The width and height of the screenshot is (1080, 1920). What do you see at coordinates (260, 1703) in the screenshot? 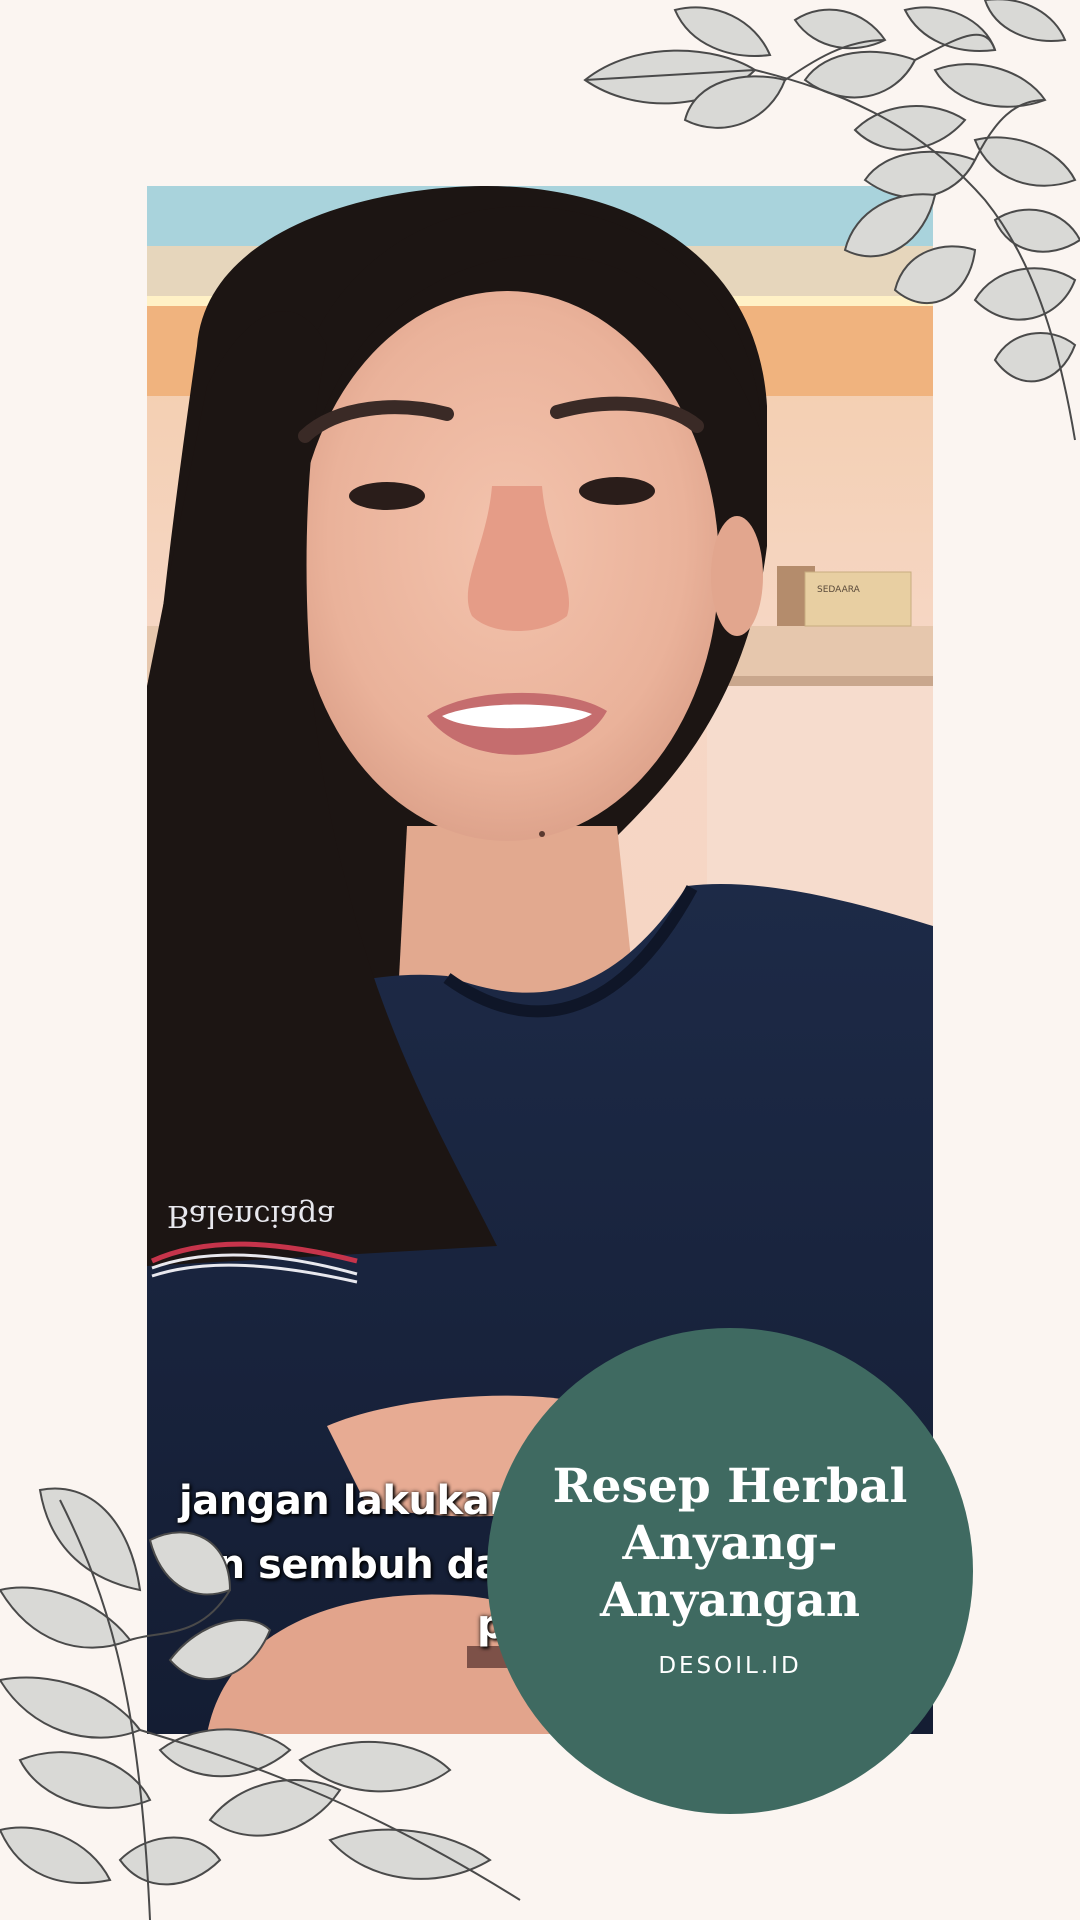
I see `botanical-leaves-bottom-left` at bounding box center [260, 1703].